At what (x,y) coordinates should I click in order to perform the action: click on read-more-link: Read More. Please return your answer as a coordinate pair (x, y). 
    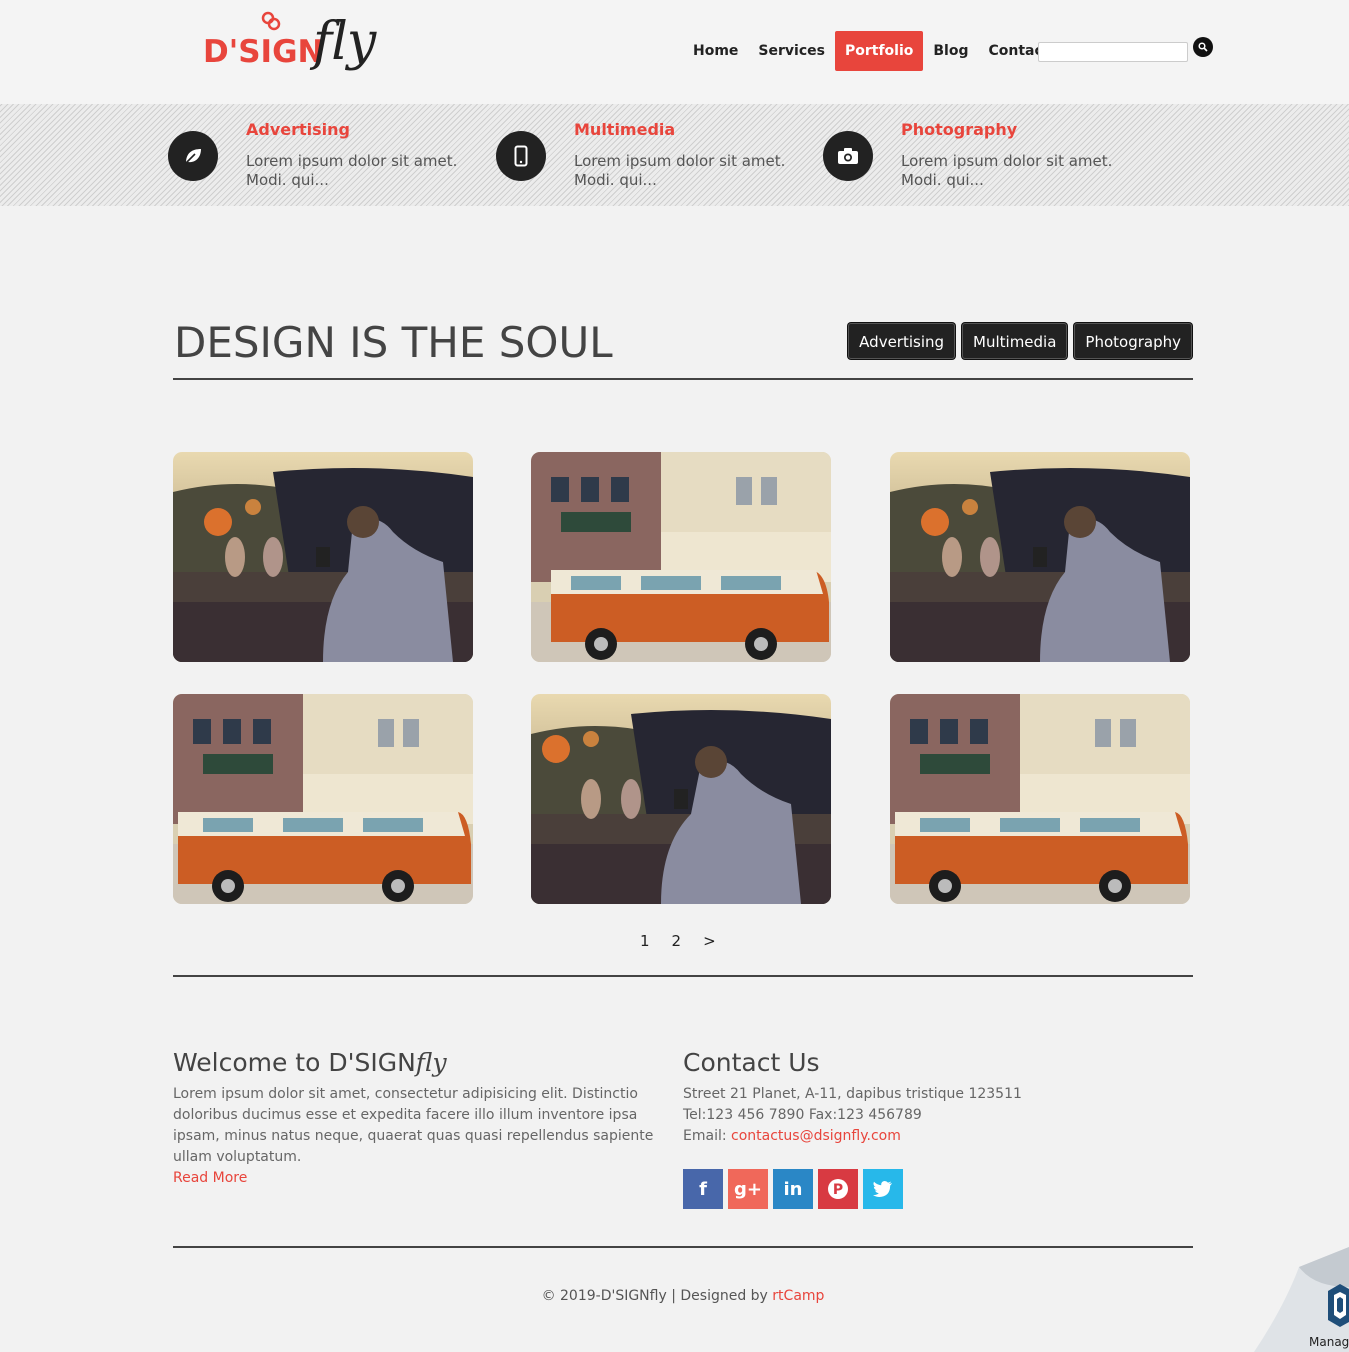
    Looking at the image, I should click on (210, 1178).